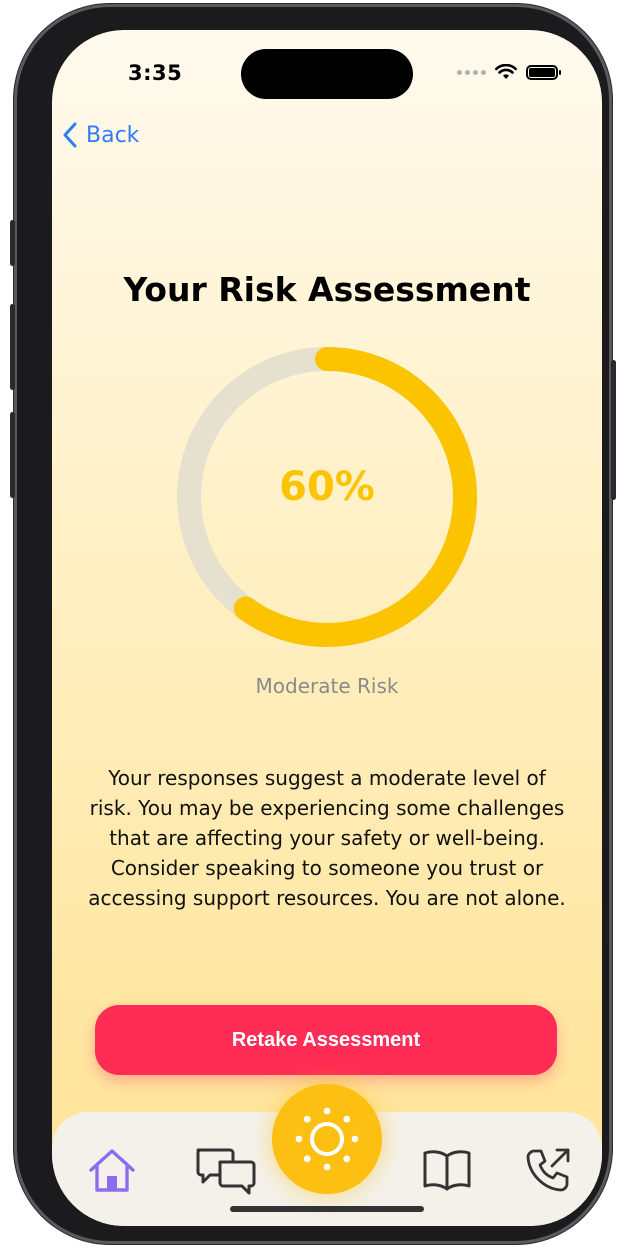 The height and width of the screenshot is (1248, 629). What do you see at coordinates (70, 135) in the screenshot?
I see `chevron-left-icon` at bounding box center [70, 135].